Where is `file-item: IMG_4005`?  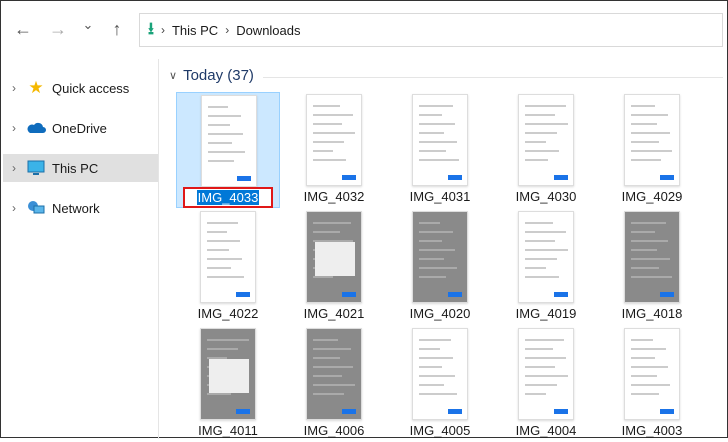 file-item: IMG_4005 is located at coordinates (440, 384).